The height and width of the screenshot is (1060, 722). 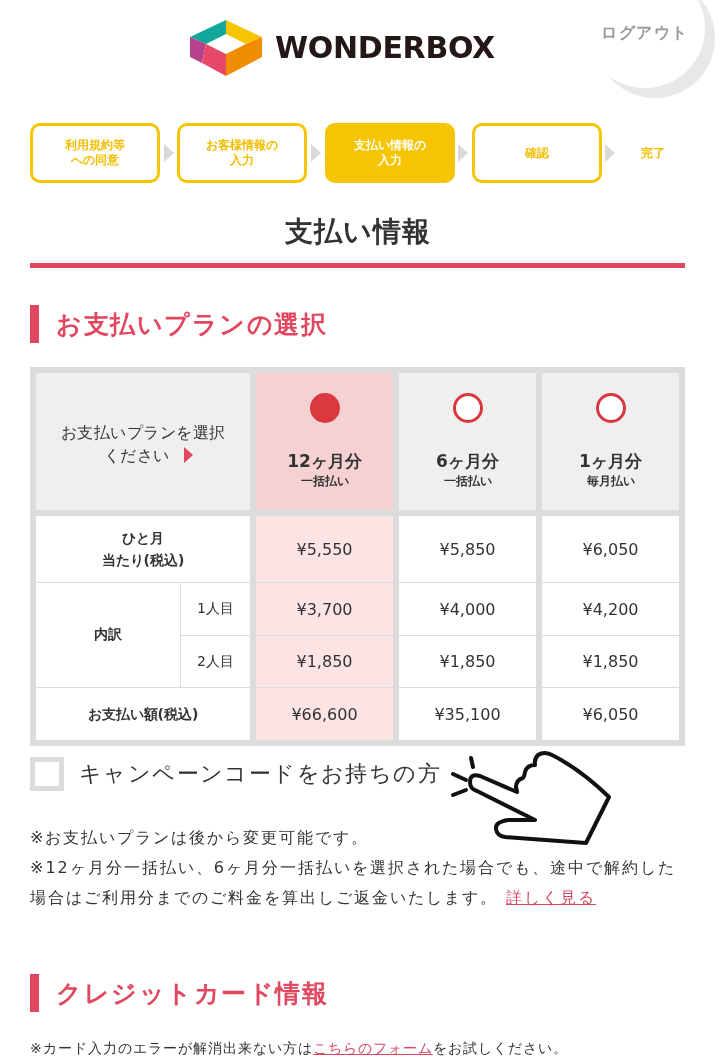 I want to click on price-cell: ¥5,550, so click(x=324, y=549).